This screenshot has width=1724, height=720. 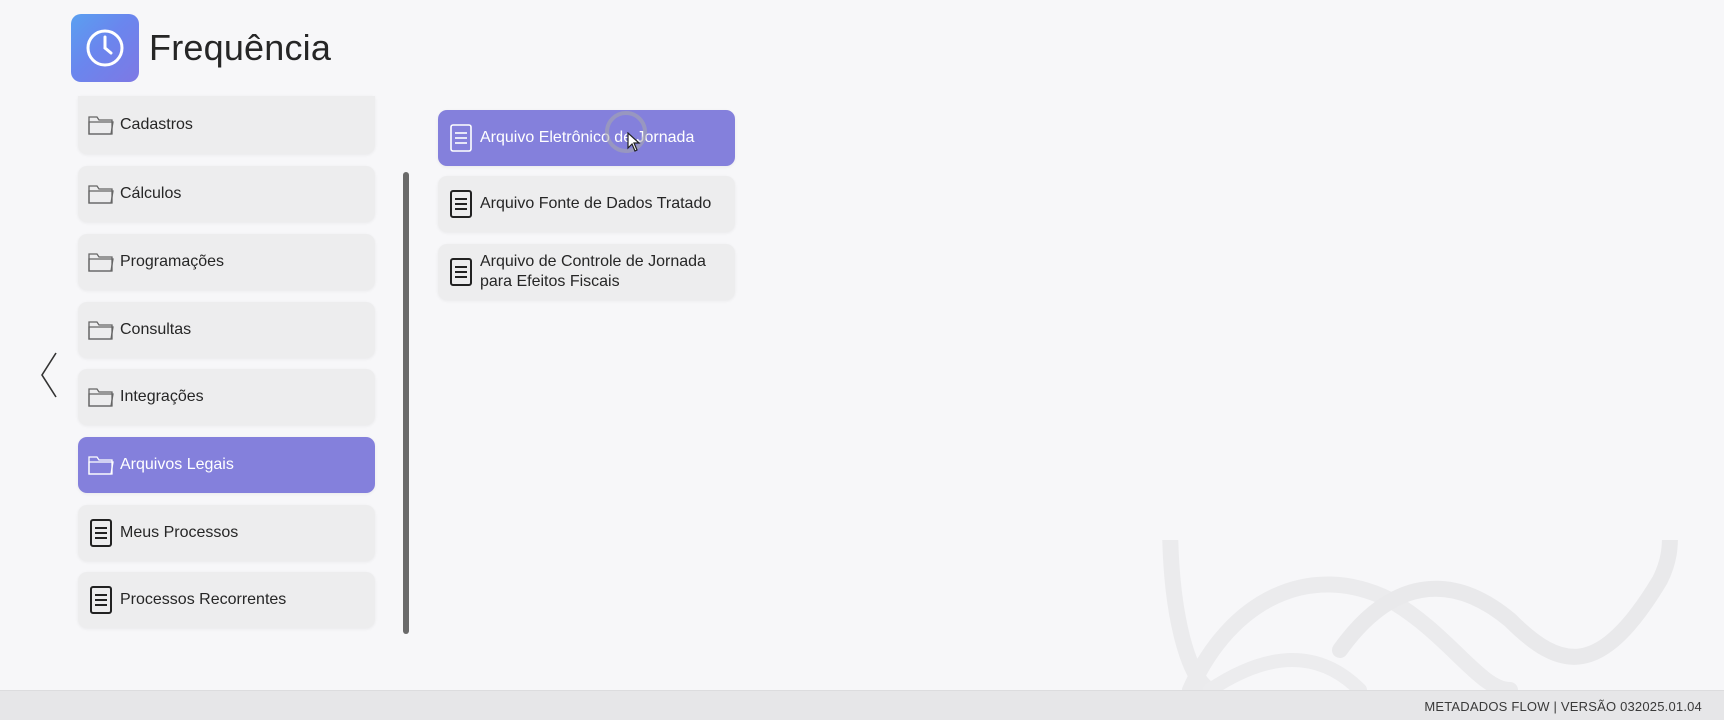 I want to click on sidebar-item-label: Meus Processos, so click(x=179, y=532).